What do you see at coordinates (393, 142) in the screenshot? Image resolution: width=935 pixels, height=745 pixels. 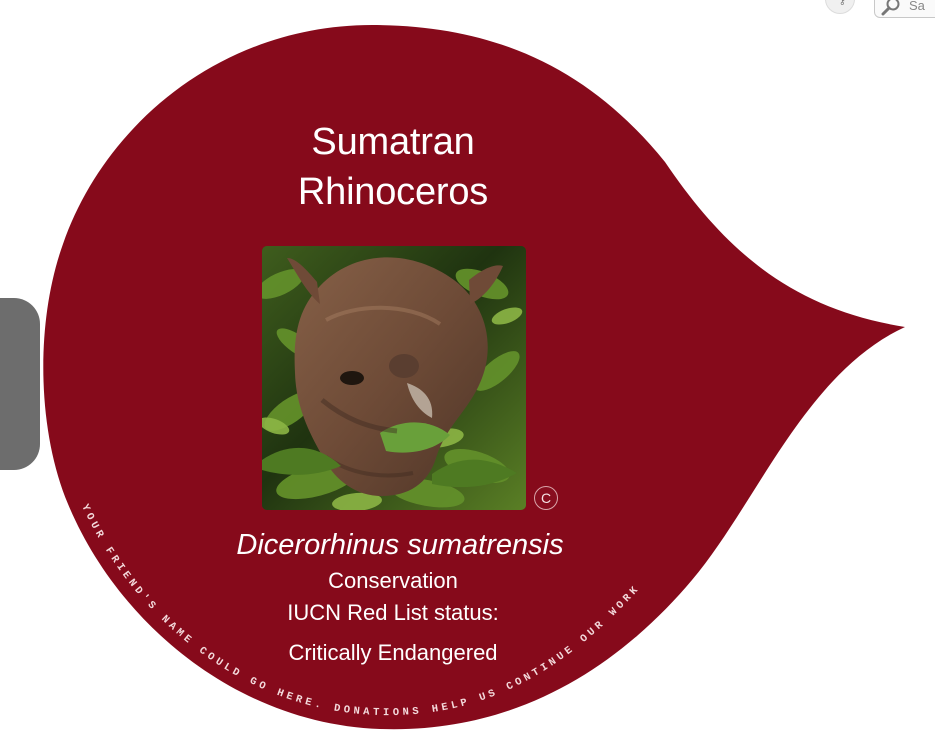 I see `species-title-line-1: Sumatran` at bounding box center [393, 142].